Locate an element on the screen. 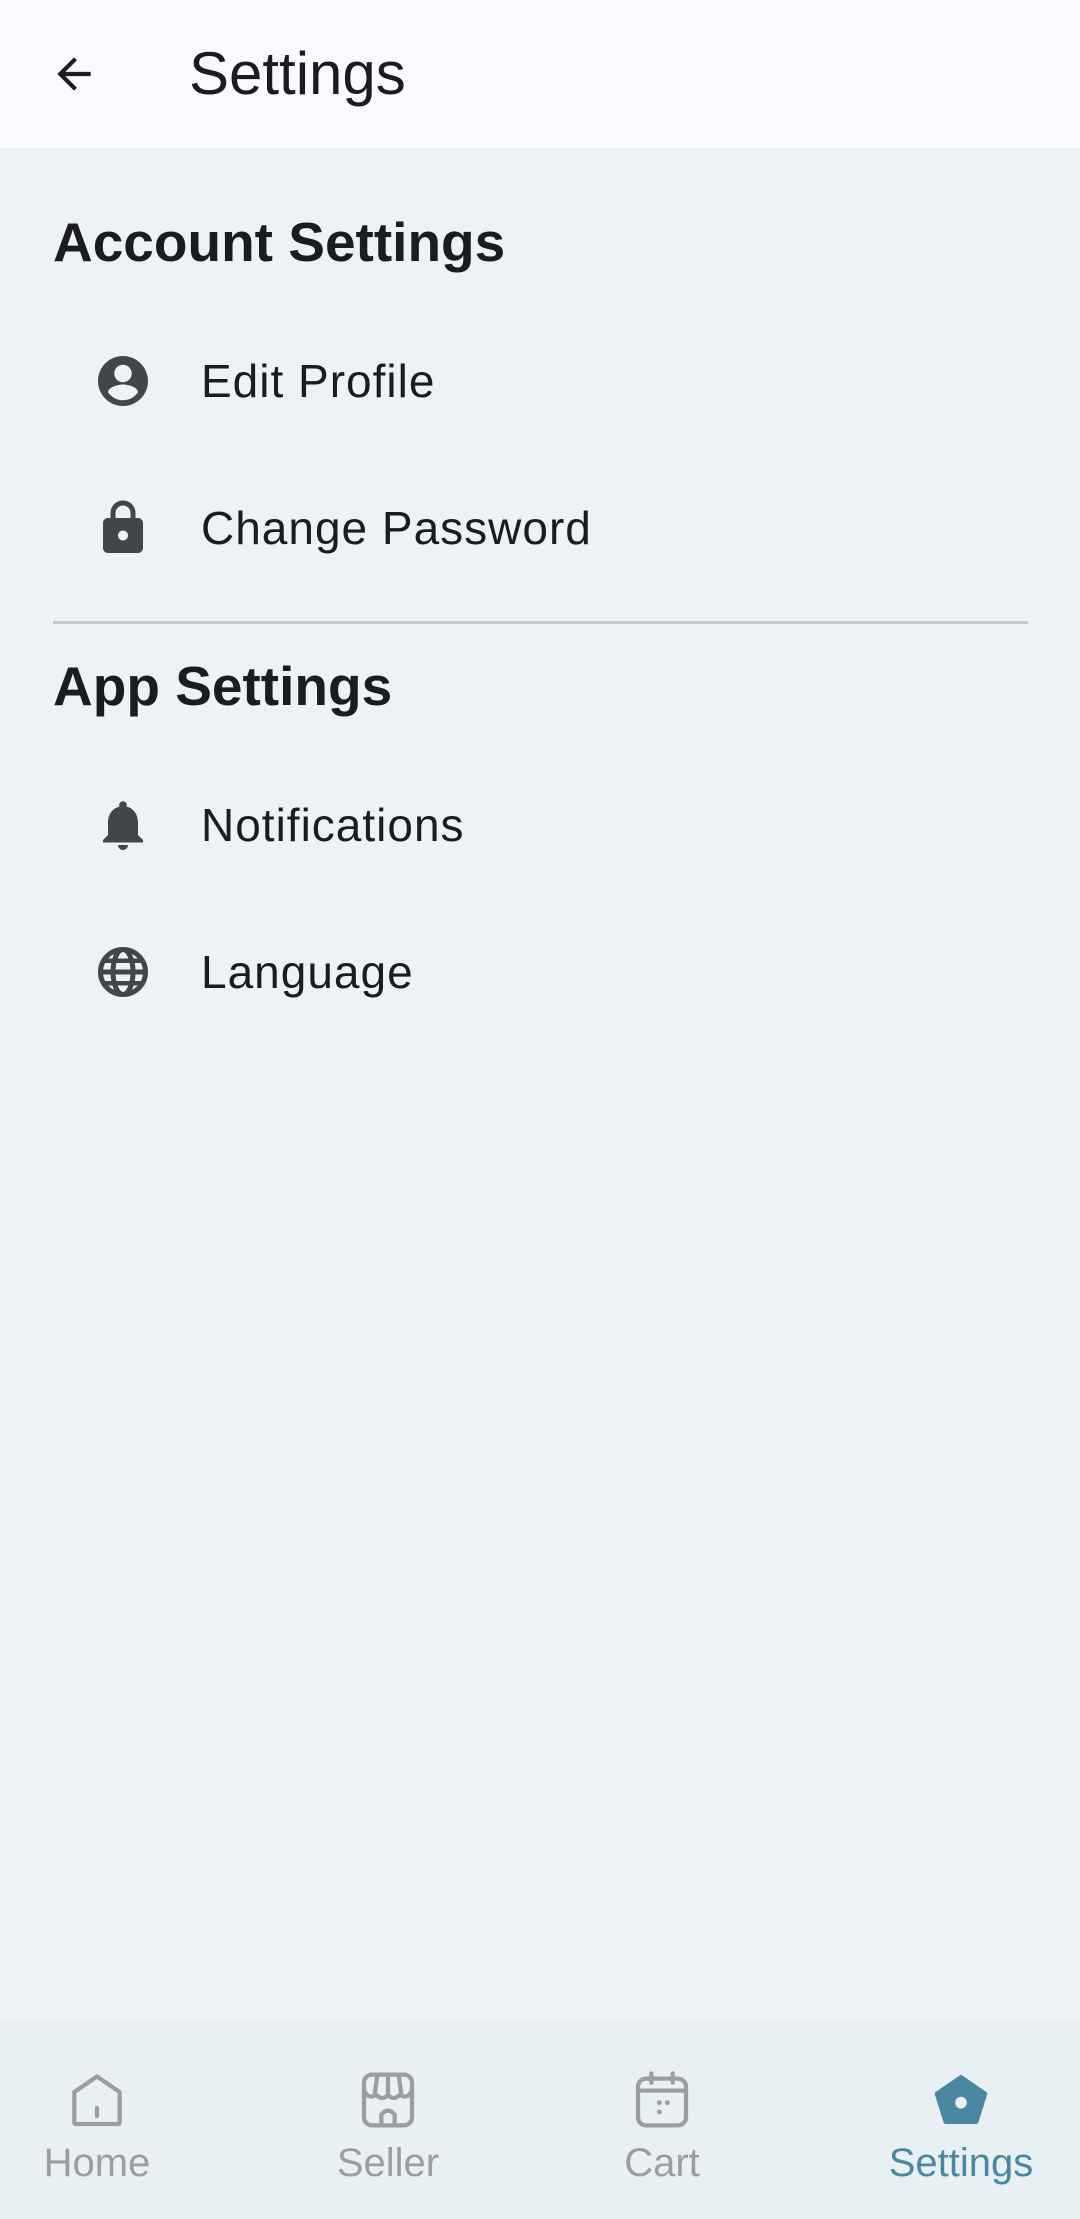  list-item-label: Edit Profile is located at coordinates (318, 381).